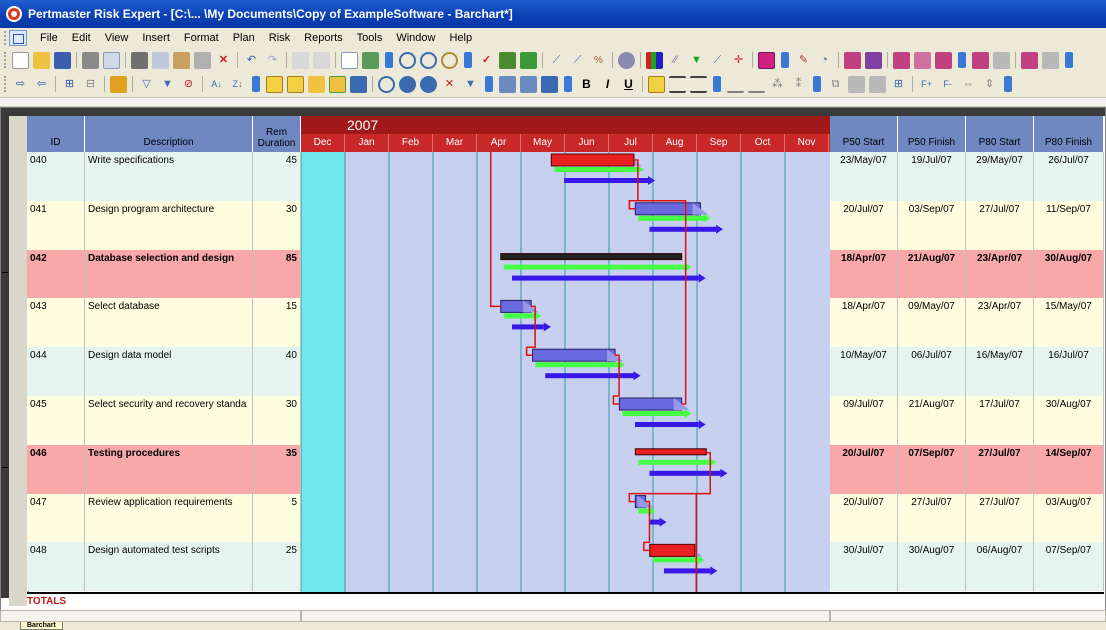 This screenshot has width=1106, height=630. What do you see at coordinates (852, 60) in the screenshot?
I see `edit-distribution-icon` at bounding box center [852, 60].